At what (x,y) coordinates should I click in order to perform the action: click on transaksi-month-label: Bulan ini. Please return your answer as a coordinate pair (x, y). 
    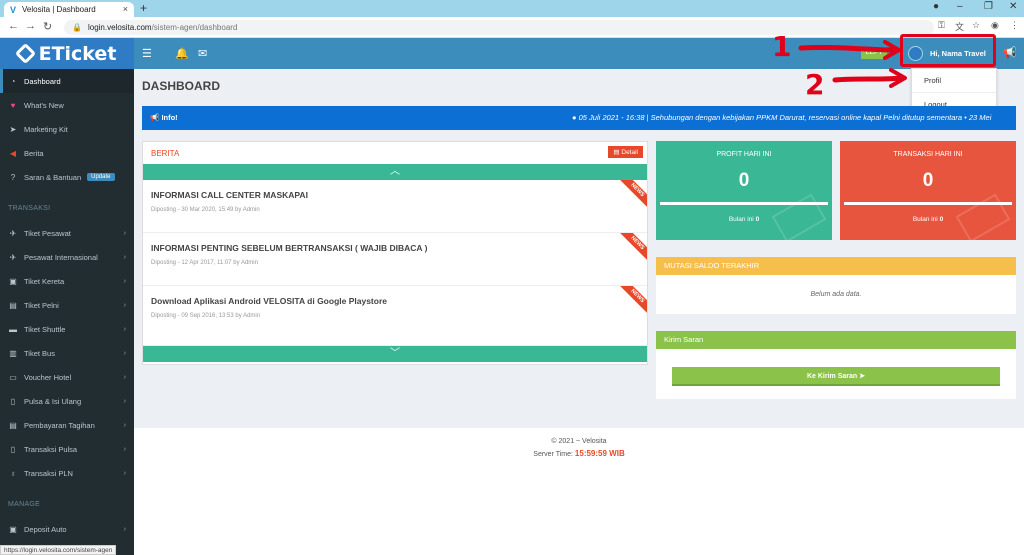
    Looking at the image, I should click on (925, 219).